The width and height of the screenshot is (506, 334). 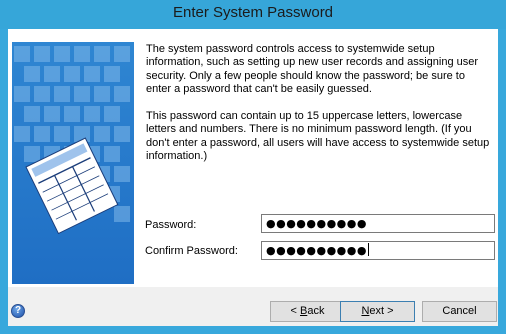 I want to click on password-field: ●●●●●●●●●●, so click(x=378, y=223).